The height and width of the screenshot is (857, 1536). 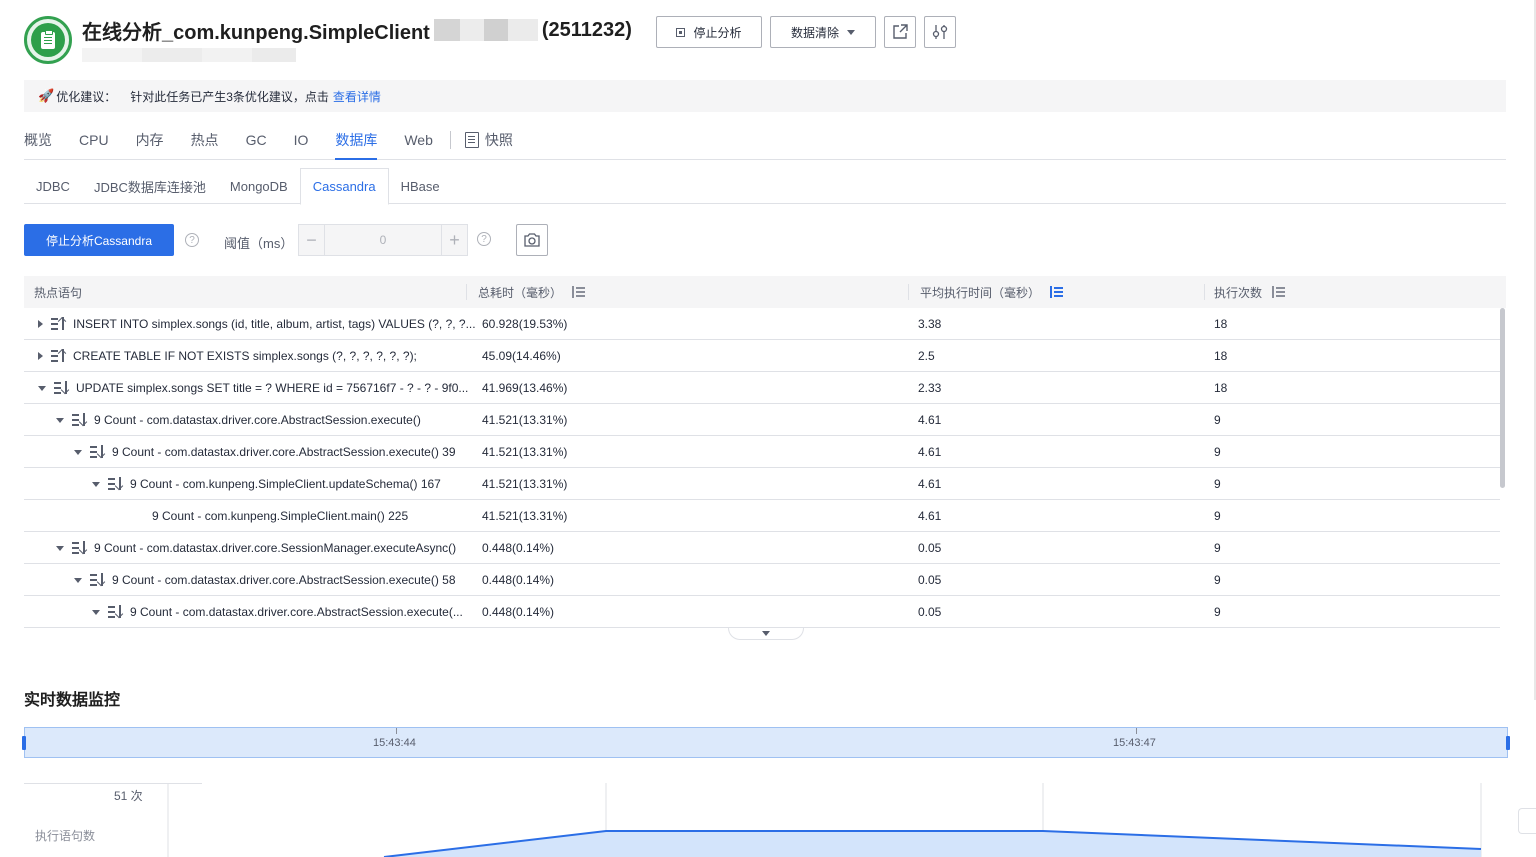 What do you see at coordinates (532, 240) in the screenshot?
I see `snapshot-button` at bounding box center [532, 240].